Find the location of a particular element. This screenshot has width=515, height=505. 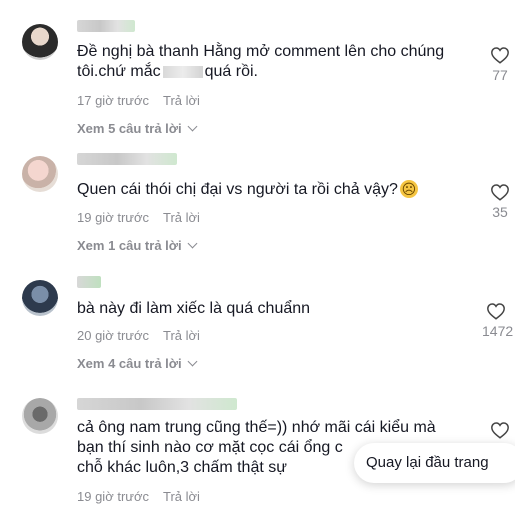

comment-meta: 17 giờ trước Trả lời is located at coordinates (138, 101).